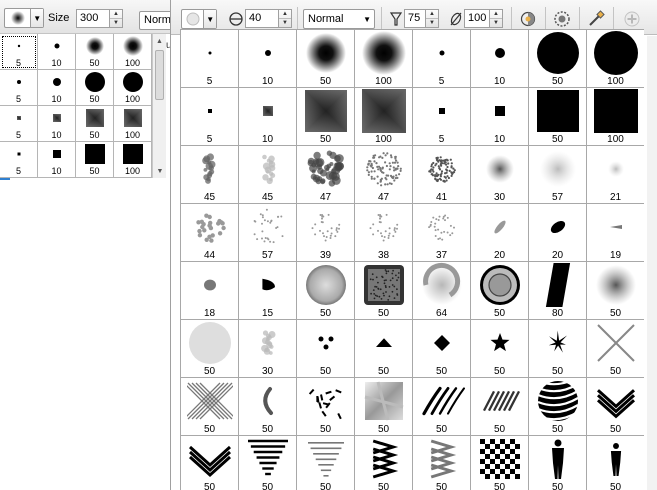  I want to click on brush-preset-zebra: 50, so click(558, 407).